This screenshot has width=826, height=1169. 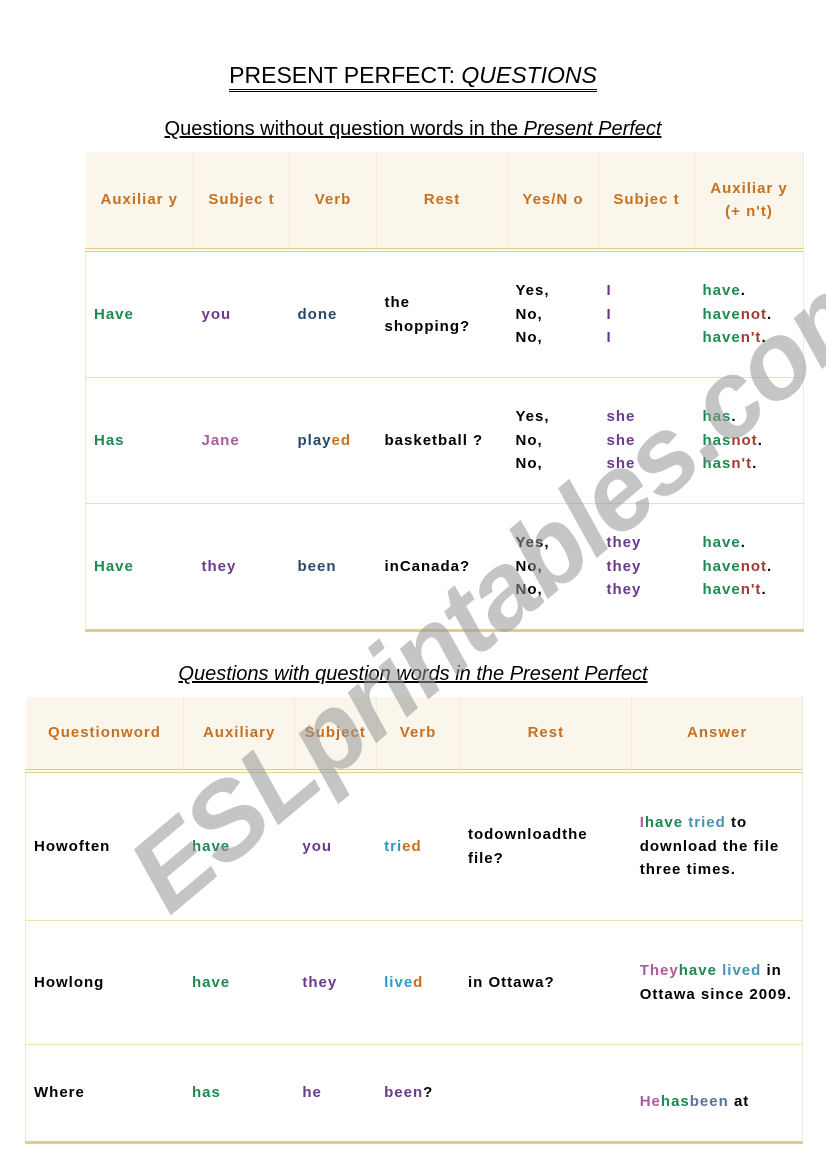 What do you see at coordinates (239, 735) in the screenshot?
I see `header-cell: Auxiliary` at bounding box center [239, 735].